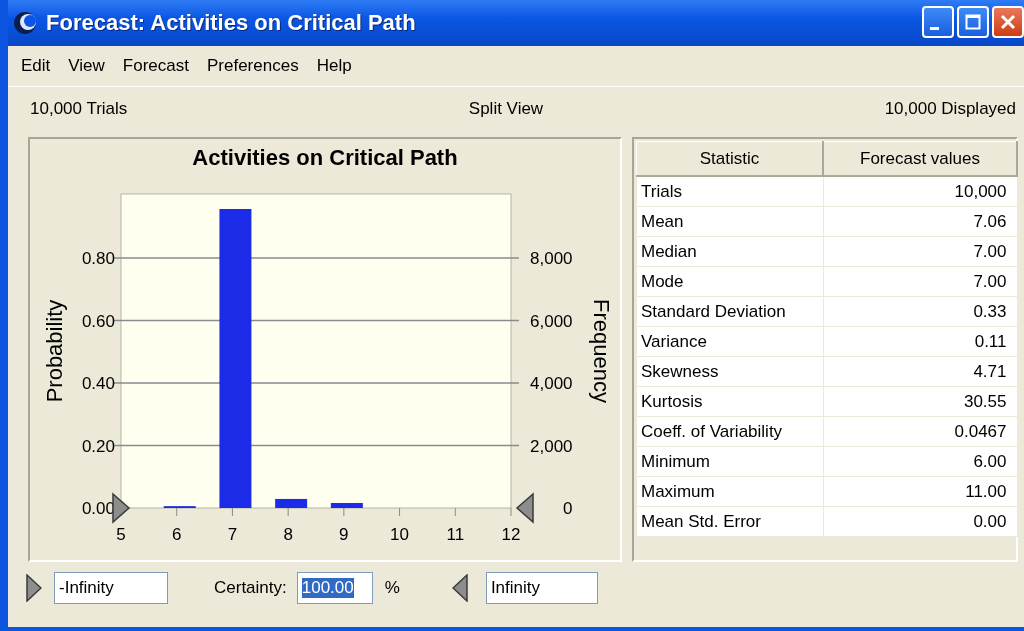 The width and height of the screenshot is (1024, 631). Describe the element at coordinates (920, 371) in the screenshot. I see `table-cell: 4.71` at that location.